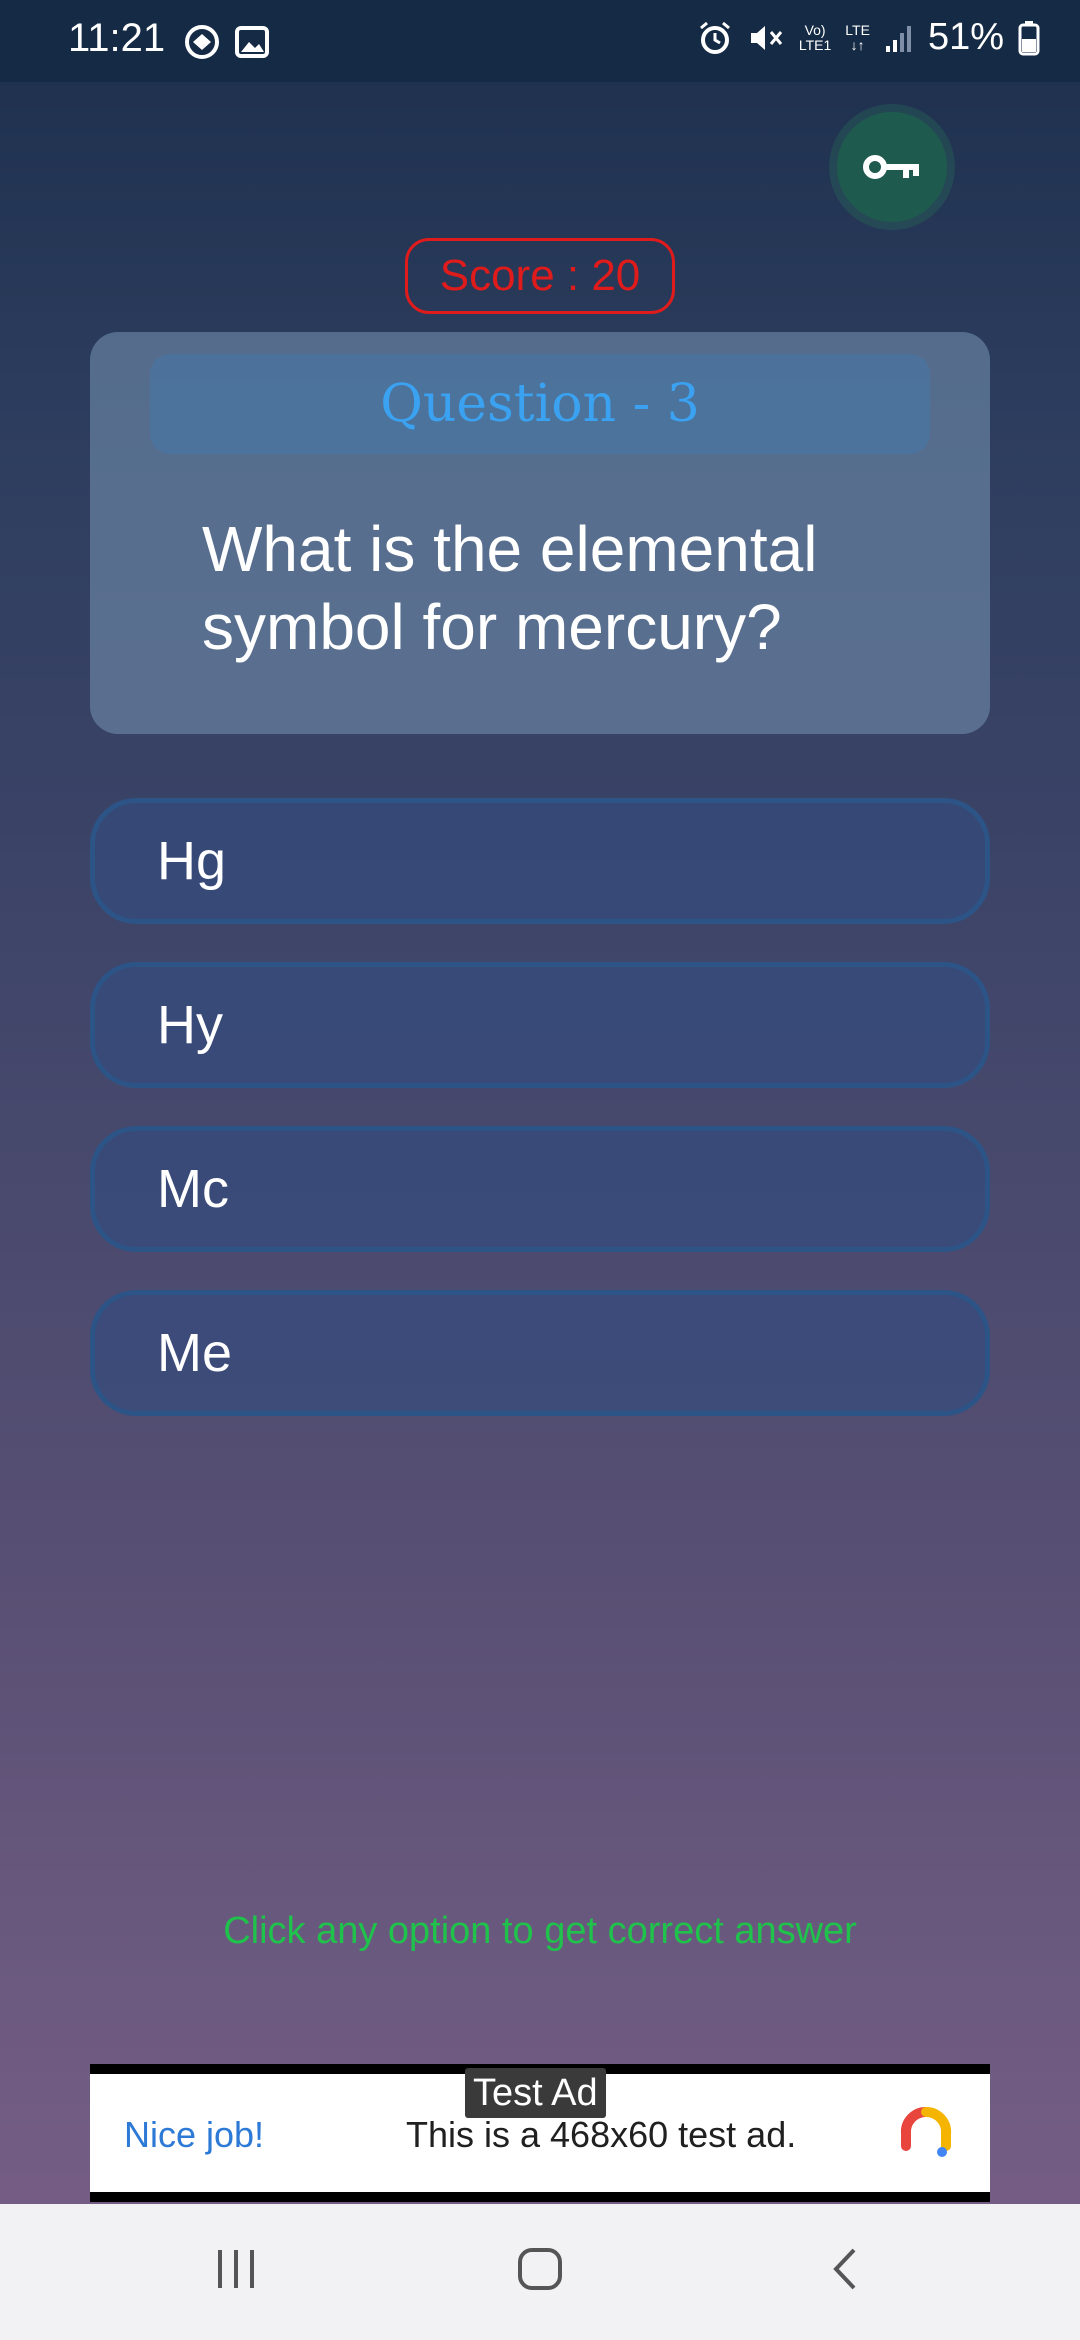 The image size is (1080, 2340). I want to click on option-button-1: Hg, so click(540, 861).